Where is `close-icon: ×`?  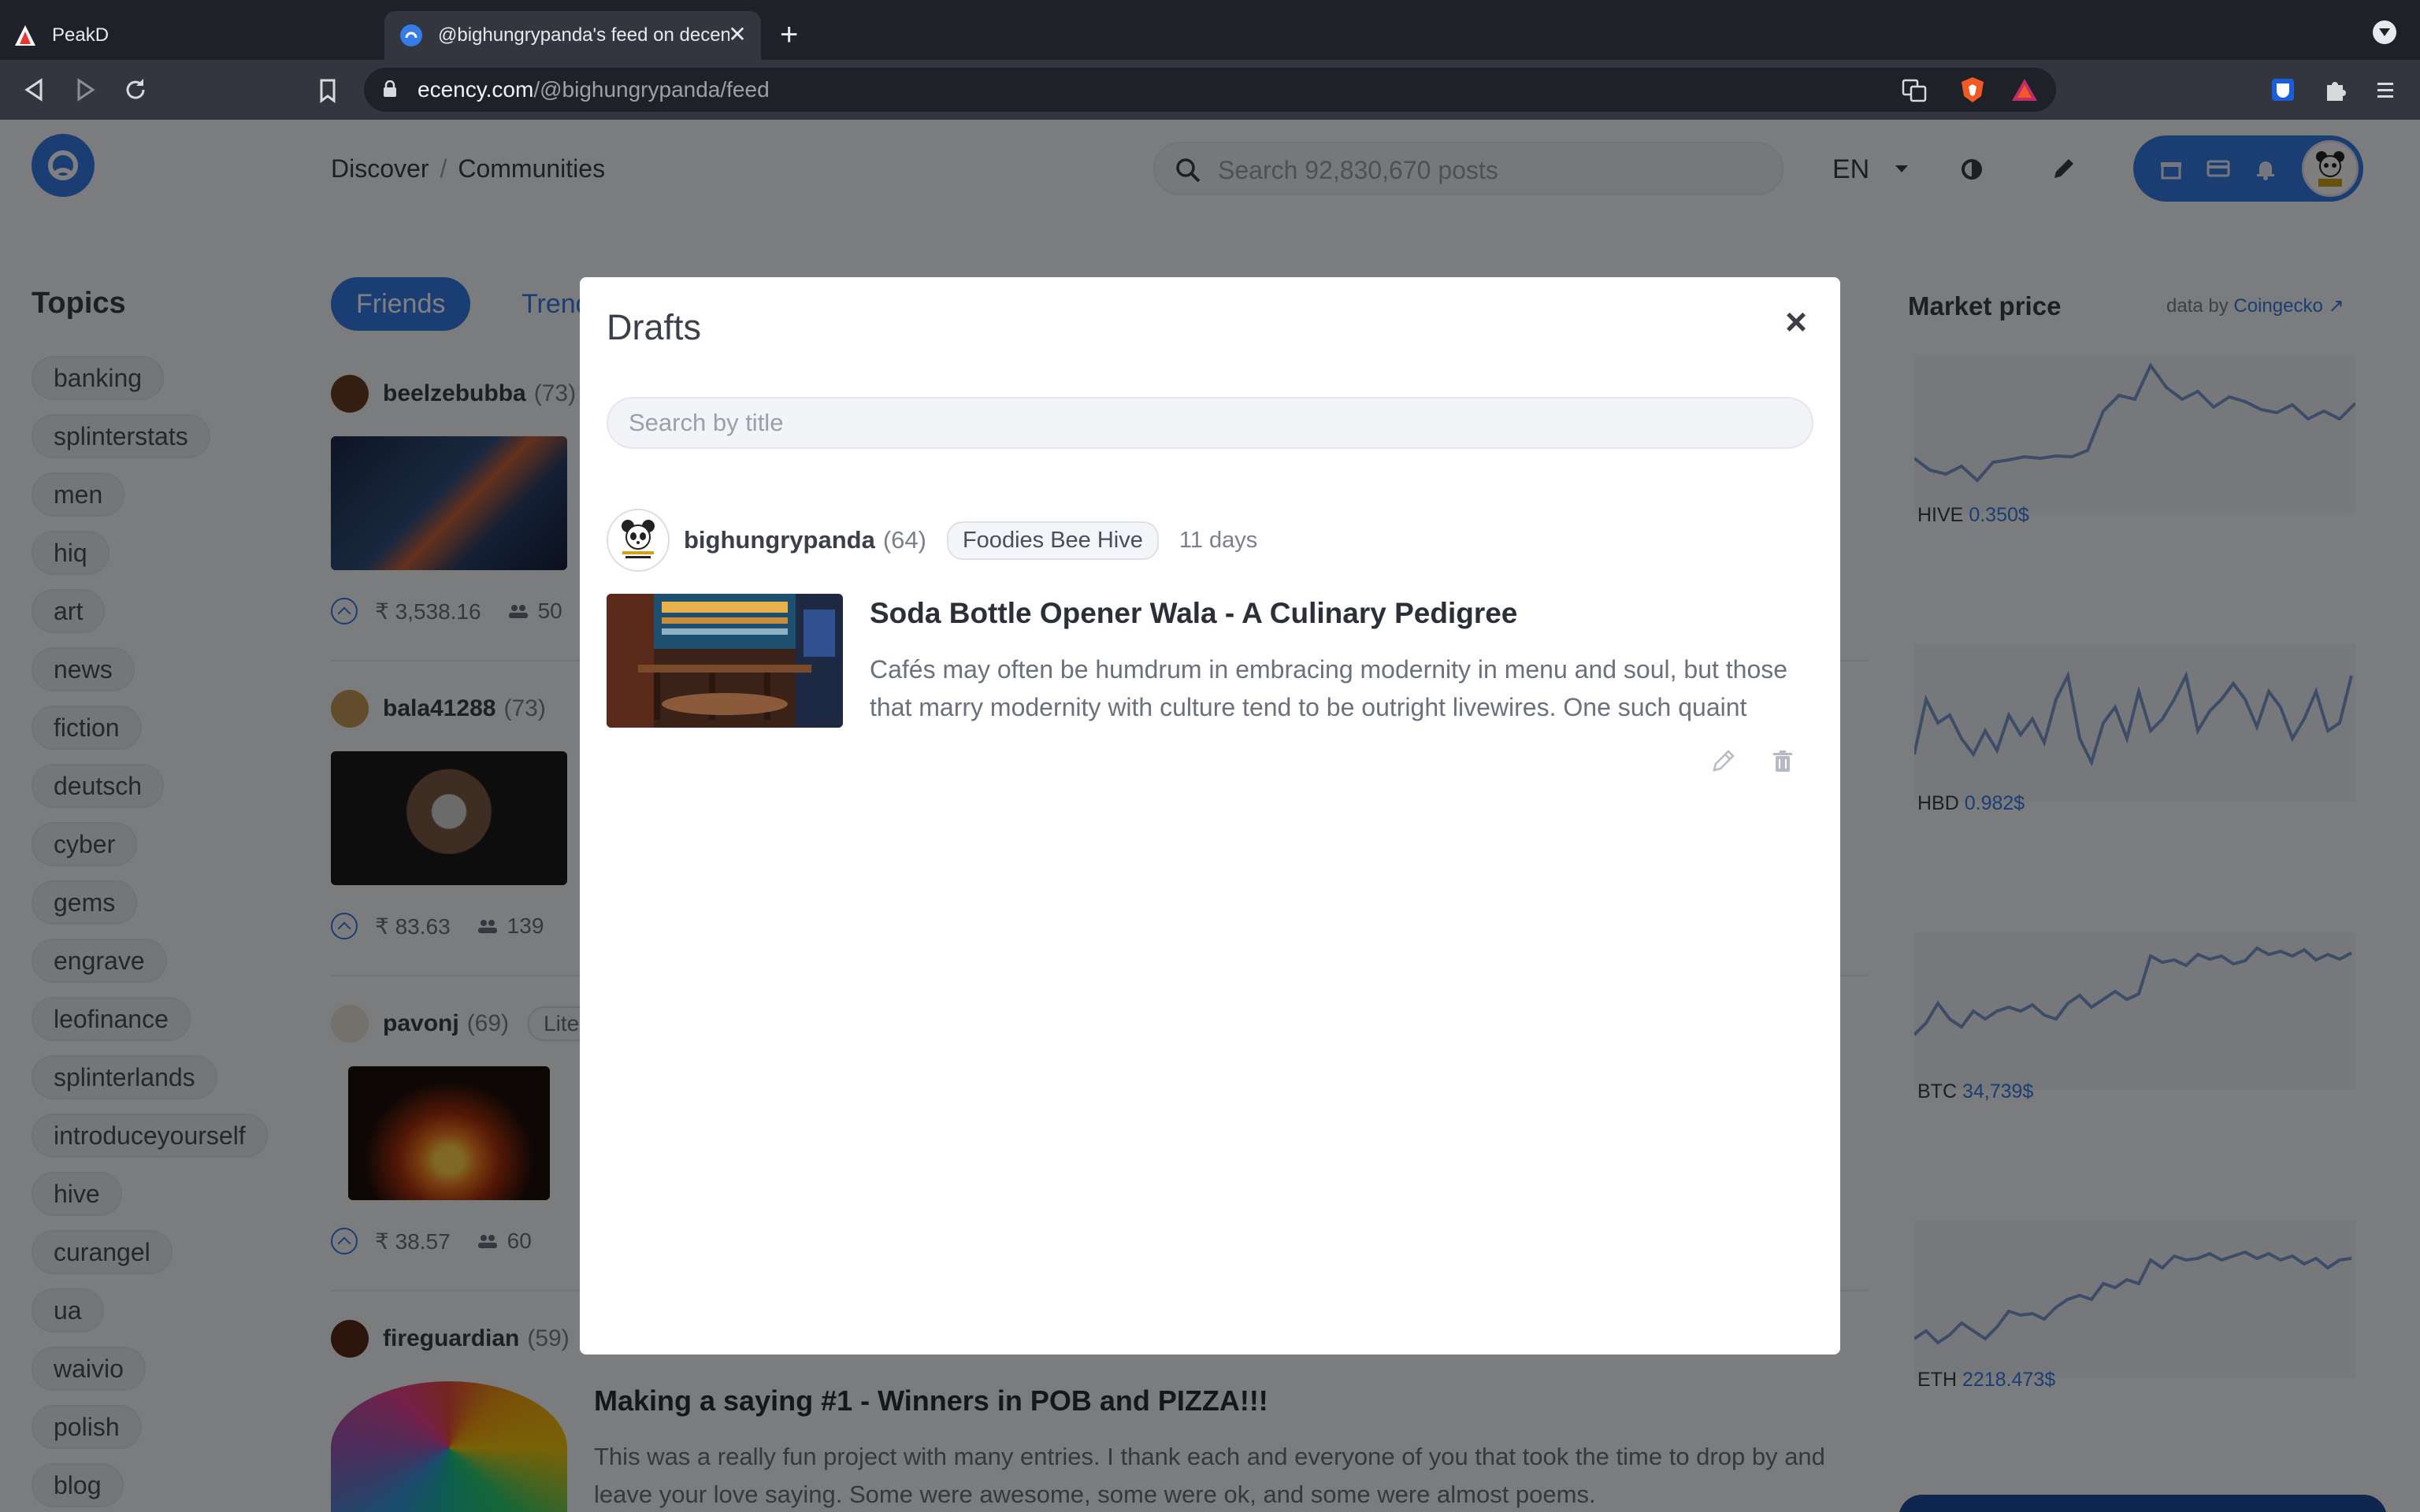 close-icon: × is located at coordinates (1796, 323).